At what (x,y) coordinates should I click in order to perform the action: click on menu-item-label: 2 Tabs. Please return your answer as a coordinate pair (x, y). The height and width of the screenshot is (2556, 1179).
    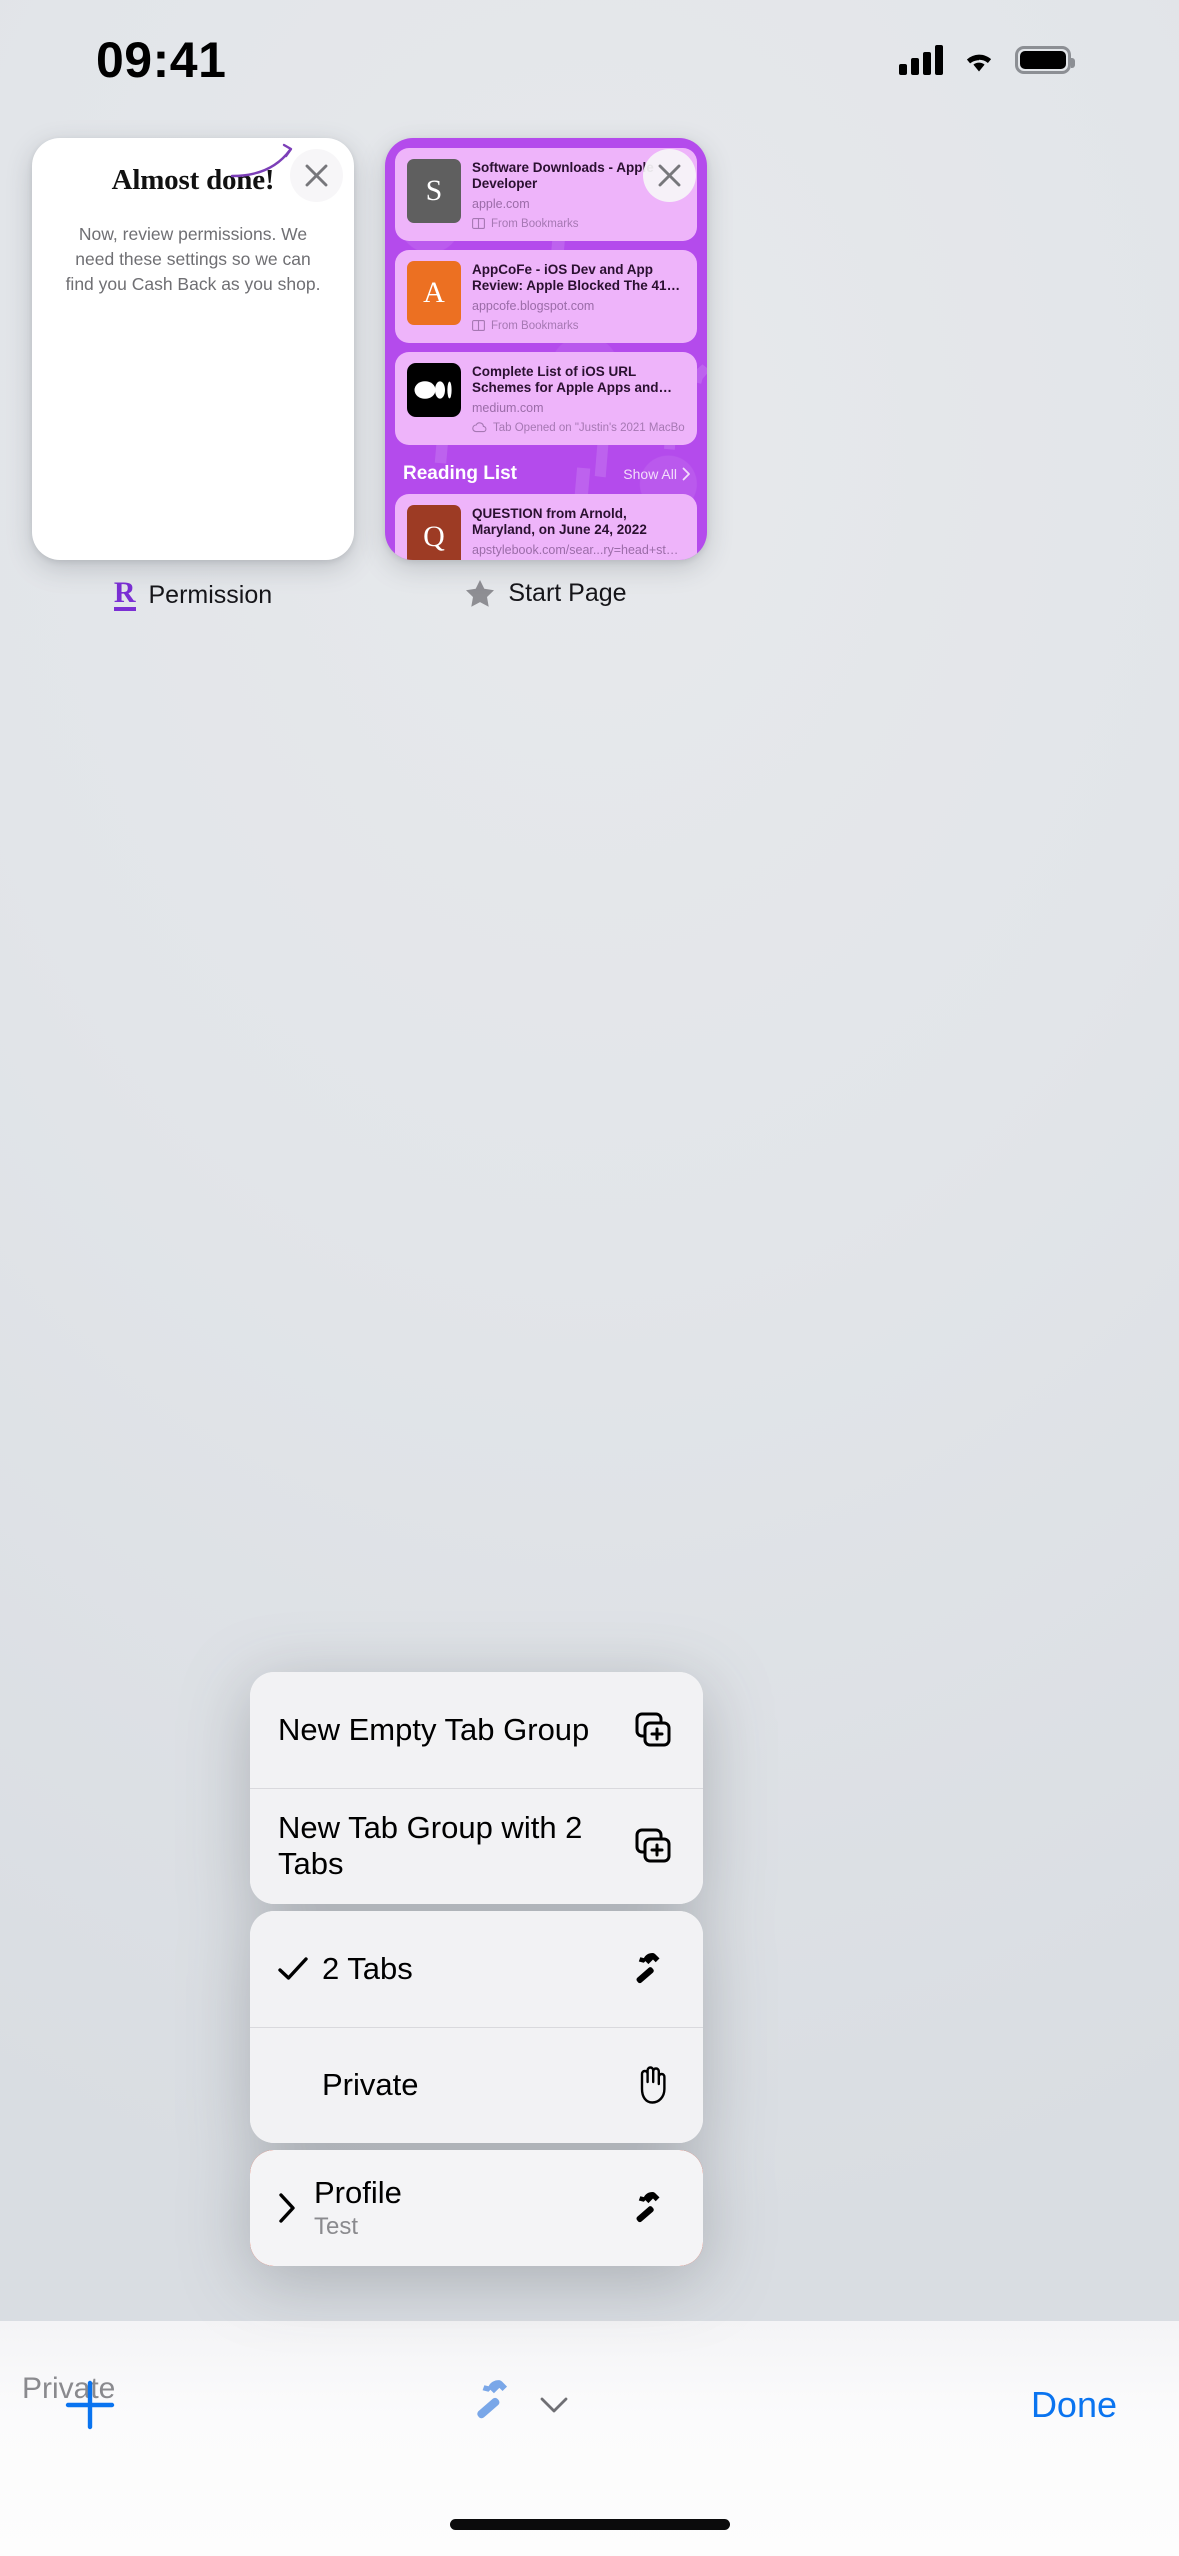
    Looking at the image, I should click on (367, 1969).